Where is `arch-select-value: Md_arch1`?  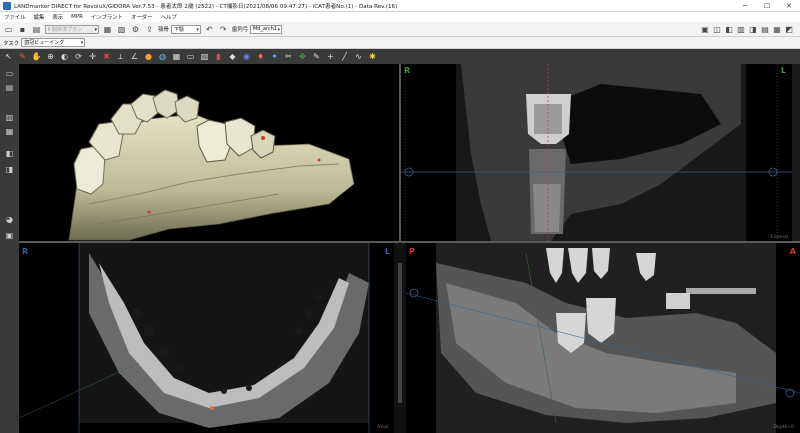
arch-select-value: Md_arch1 is located at coordinates (265, 29).